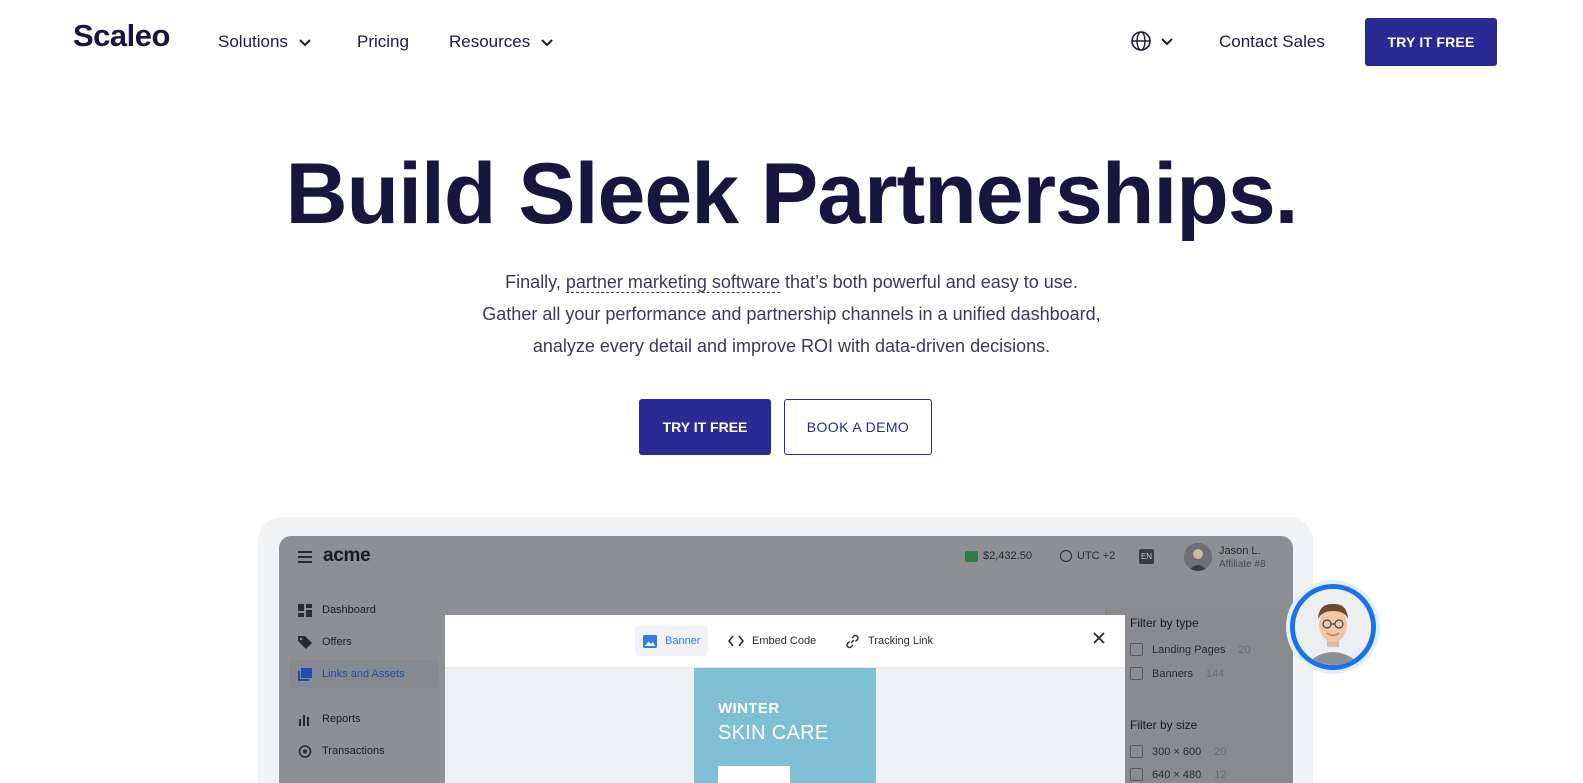  I want to click on tab-tracking-link: Tracking Link, so click(889, 641).